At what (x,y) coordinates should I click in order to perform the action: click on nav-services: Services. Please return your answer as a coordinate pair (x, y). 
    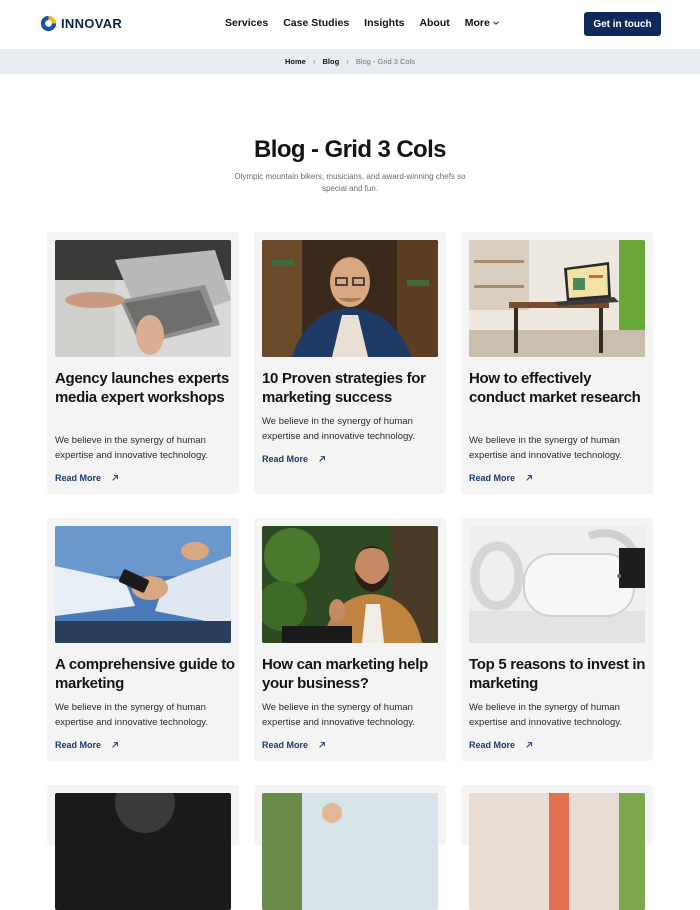
    Looking at the image, I should click on (246, 23).